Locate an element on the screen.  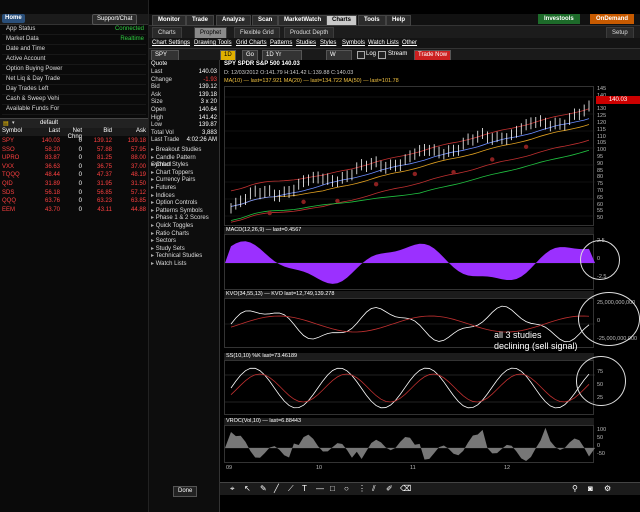
support-chat-button: Support/Chat is located at coordinates (115, 19).